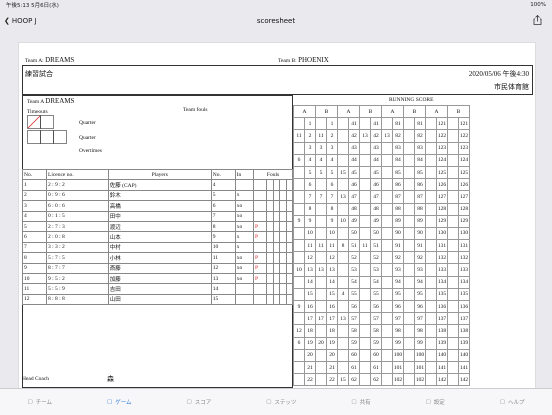 The image size is (552, 415). What do you see at coordinates (277, 80) in the screenshot?
I see `game-info-box` at bounding box center [277, 80].